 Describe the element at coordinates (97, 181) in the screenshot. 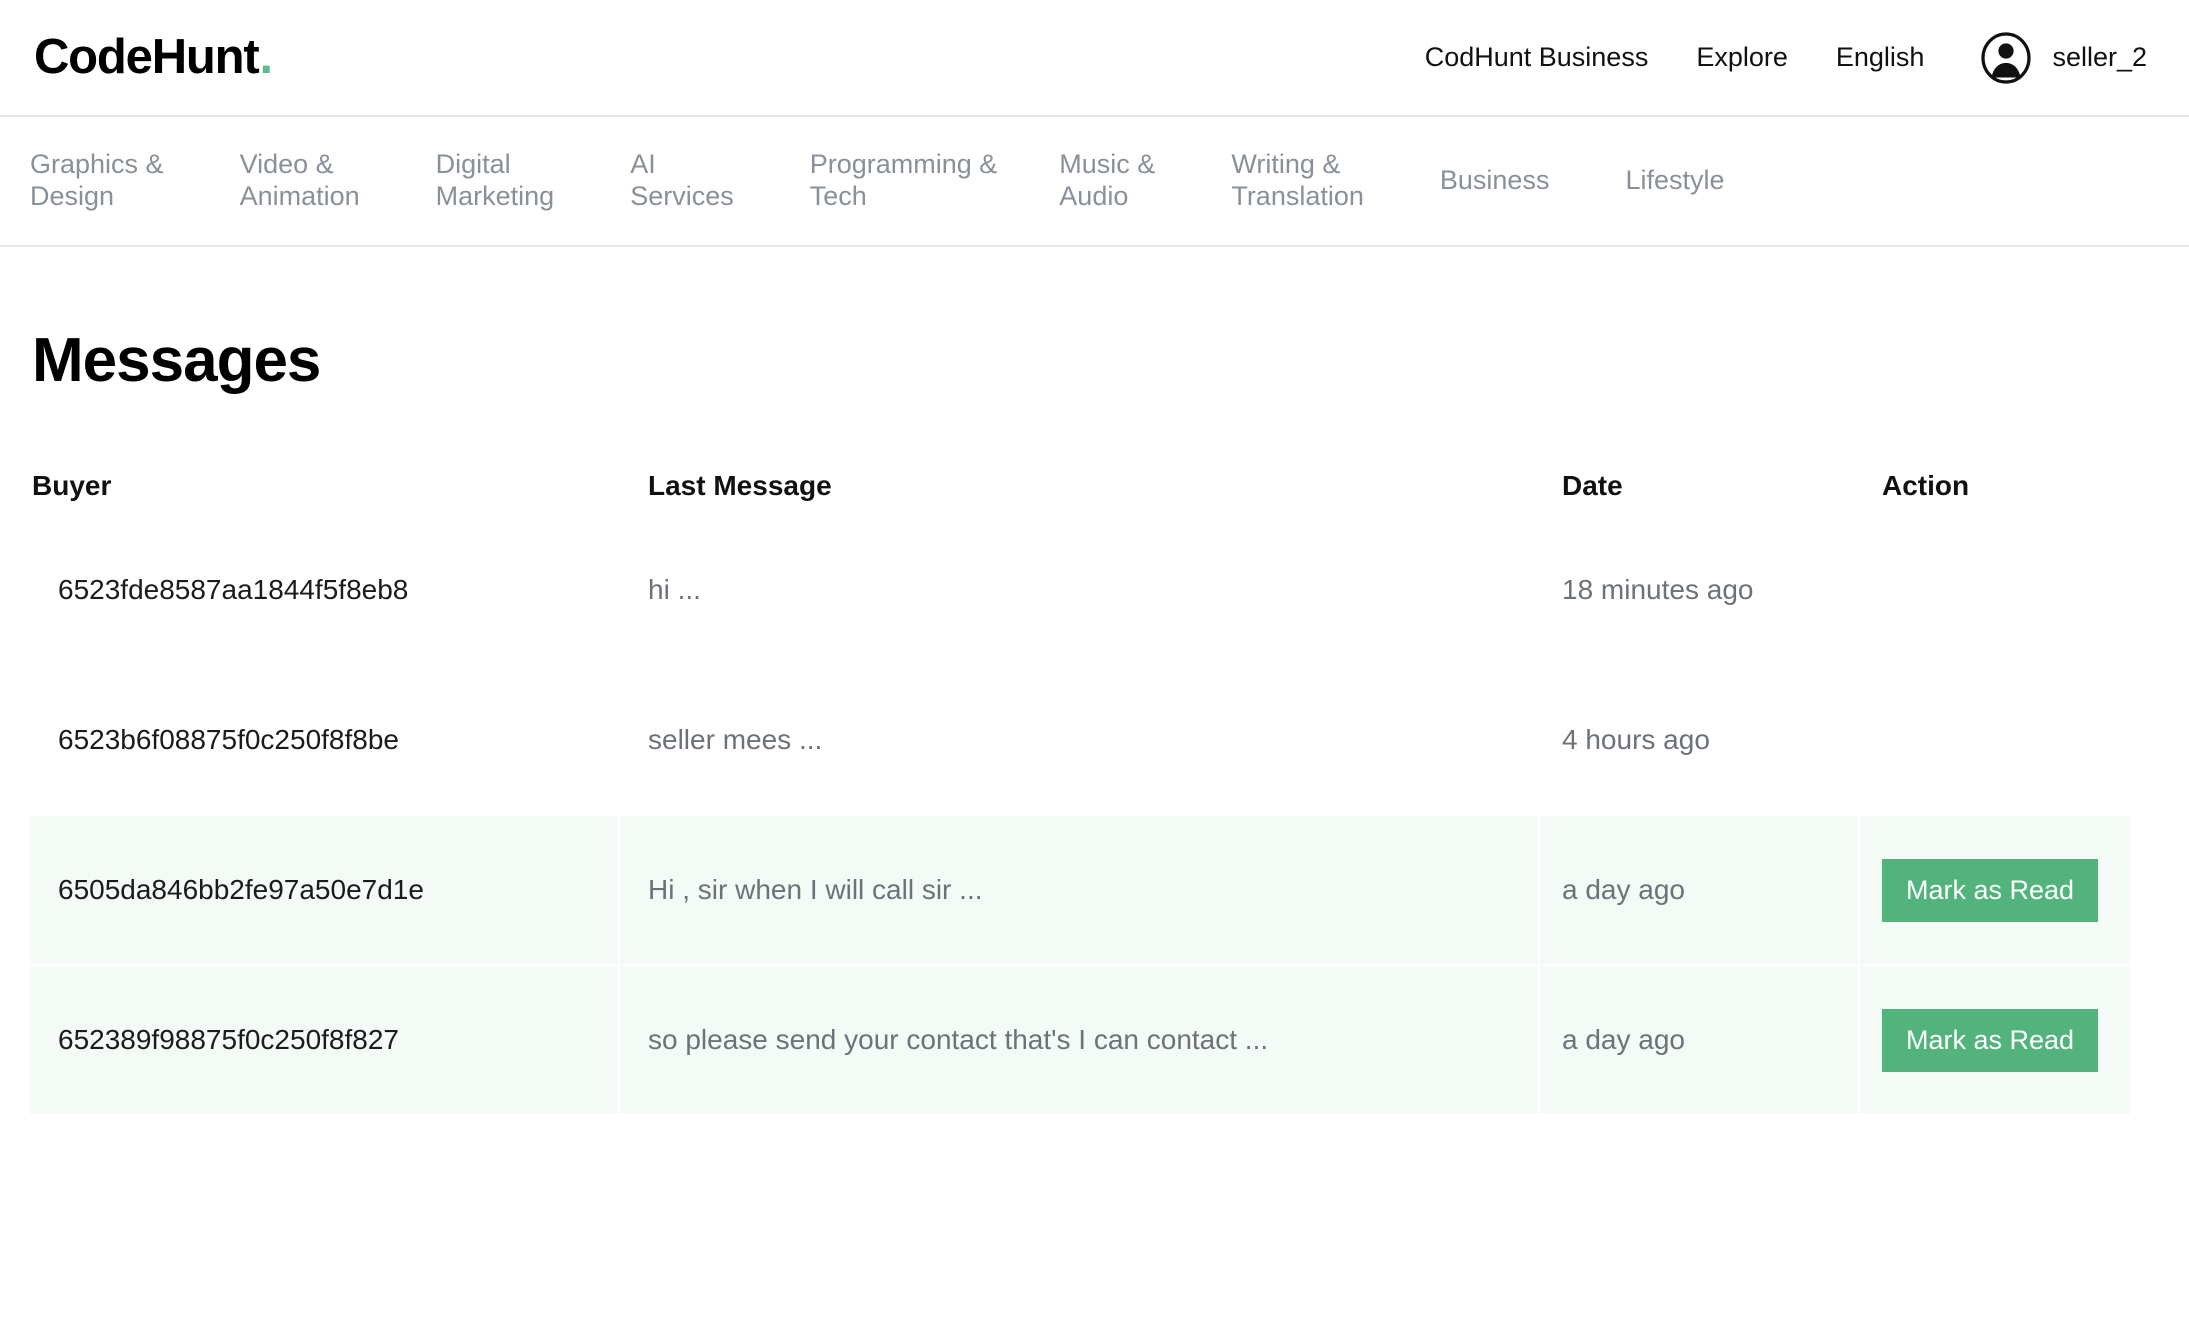

I see `category-graphics-design: Graphics & Design` at that location.